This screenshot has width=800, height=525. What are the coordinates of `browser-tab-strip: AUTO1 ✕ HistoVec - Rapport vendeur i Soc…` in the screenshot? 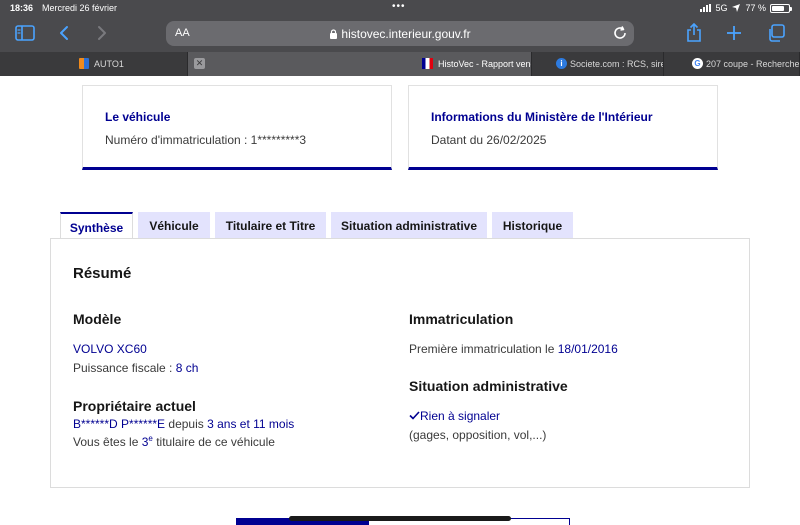 It's located at (400, 64).